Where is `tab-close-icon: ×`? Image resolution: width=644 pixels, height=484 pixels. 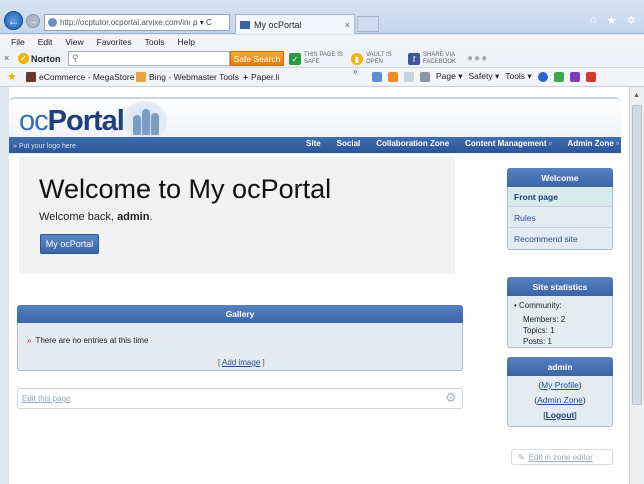 tab-close-icon: × is located at coordinates (347, 25).